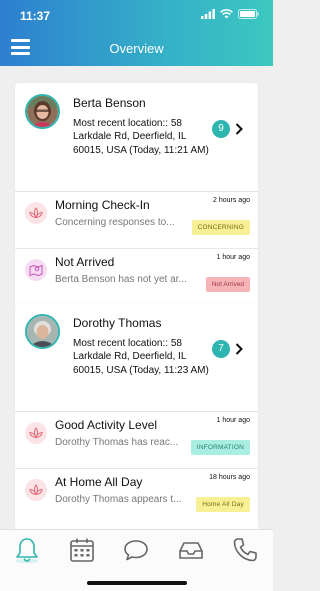 Image resolution: width=320 pixels, height=591 pixels. What do you see at coordinates (85, 262) in the screenshot?
I see `alert-title: Not Arrived` at bounding box center [85, 262].